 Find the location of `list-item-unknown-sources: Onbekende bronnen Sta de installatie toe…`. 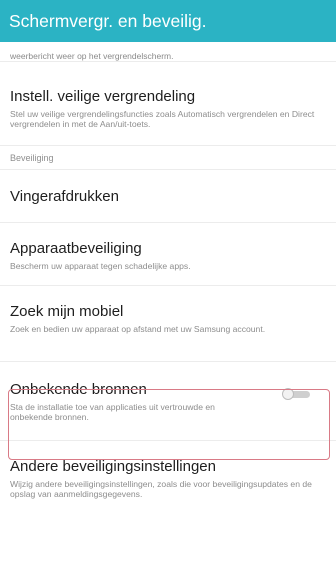

list-item-unknown-sources: Onbekende bronnen Sta de installatie toe… is located at coordinates (168, 401).